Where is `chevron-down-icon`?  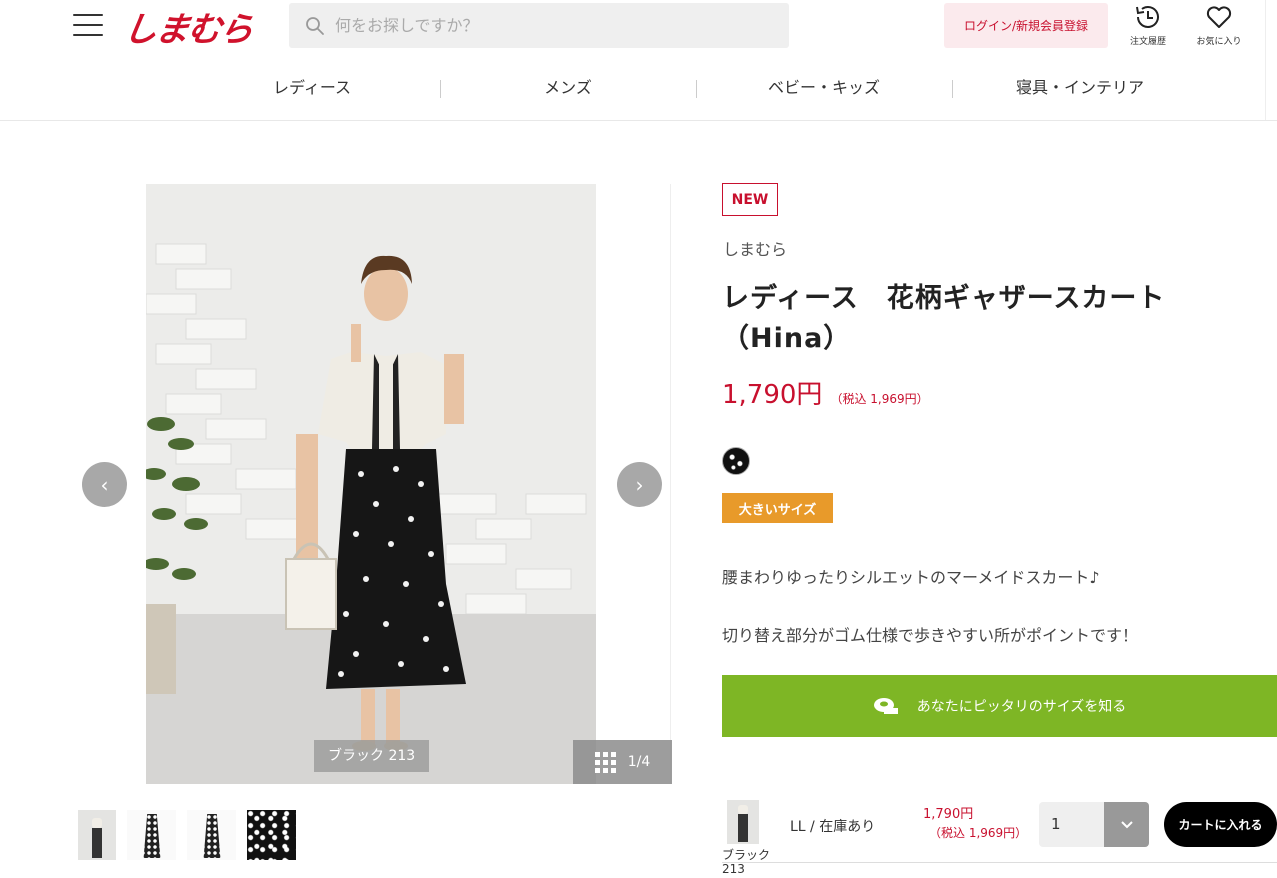
chevron-down-icon is located at coordinates (1126, 824).